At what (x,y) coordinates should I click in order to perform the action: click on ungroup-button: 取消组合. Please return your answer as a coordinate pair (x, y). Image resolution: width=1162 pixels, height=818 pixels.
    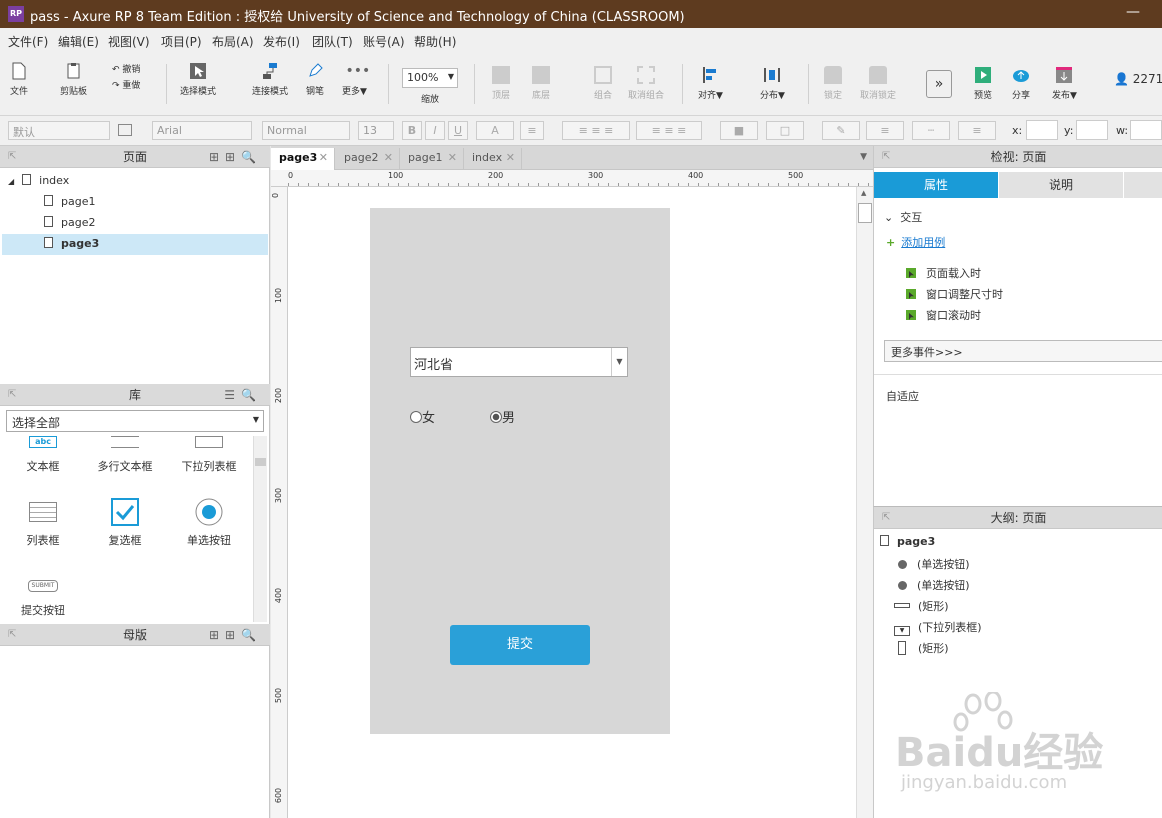
    Looking at the image, I should click on (646, 83).